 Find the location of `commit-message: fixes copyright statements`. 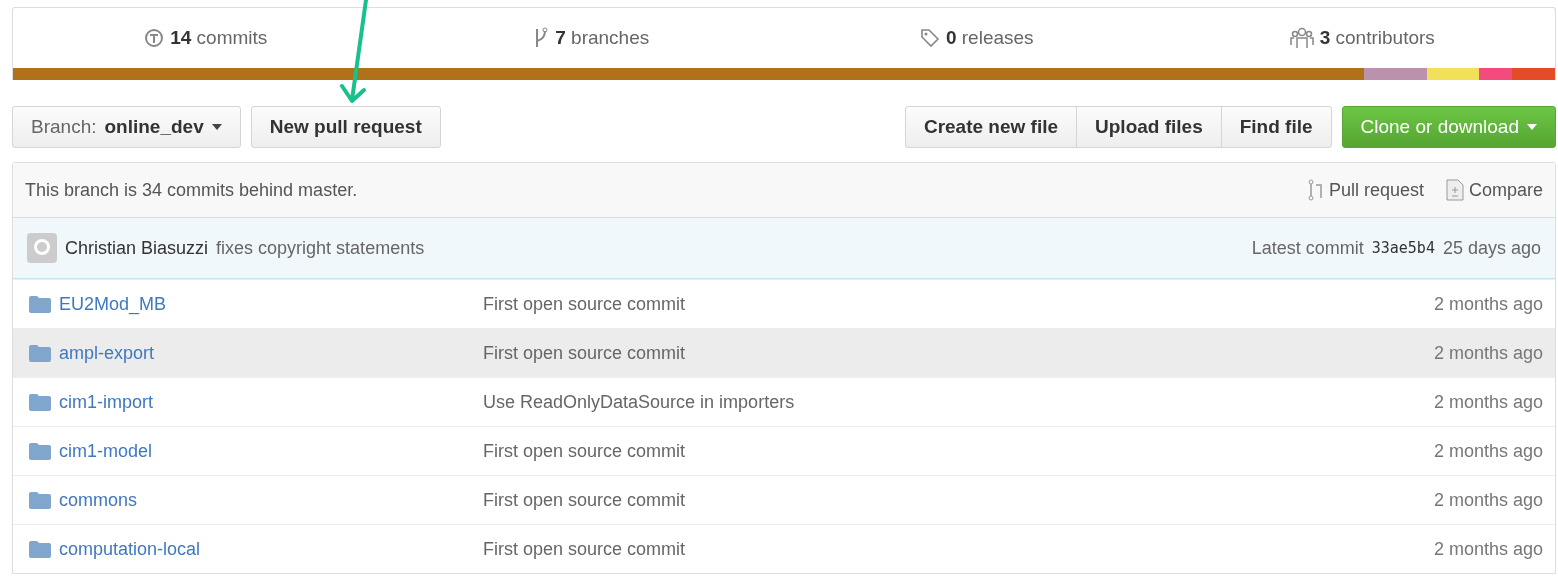

commit-message: fixes copyright statements is located at coordinates (320, 247).